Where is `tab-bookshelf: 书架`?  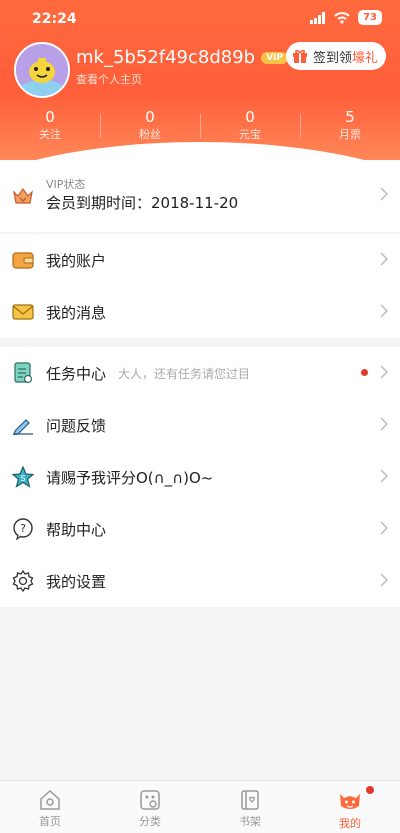
tab-bookshelf: 书架 is located at coordinates (250, 807).